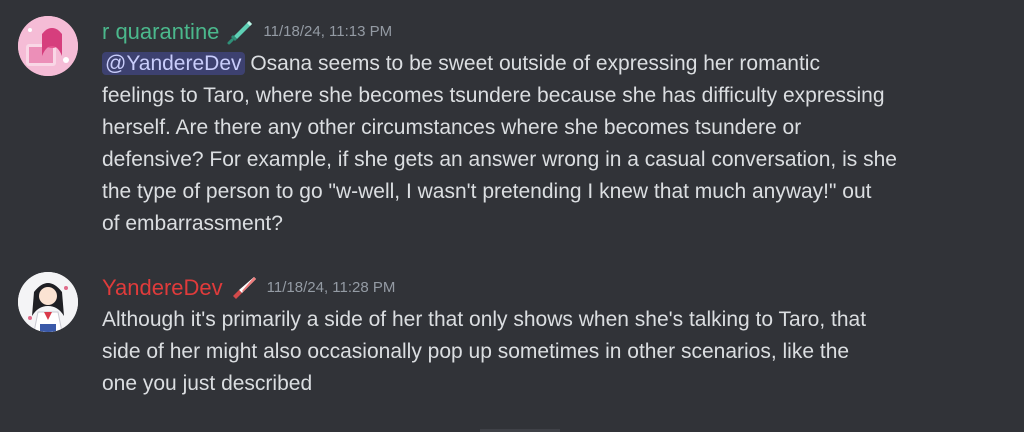  What do you see at coordinates (162, 288) in the screenshot?
I see `username: YandereDev` at bounding box center [162, 288].